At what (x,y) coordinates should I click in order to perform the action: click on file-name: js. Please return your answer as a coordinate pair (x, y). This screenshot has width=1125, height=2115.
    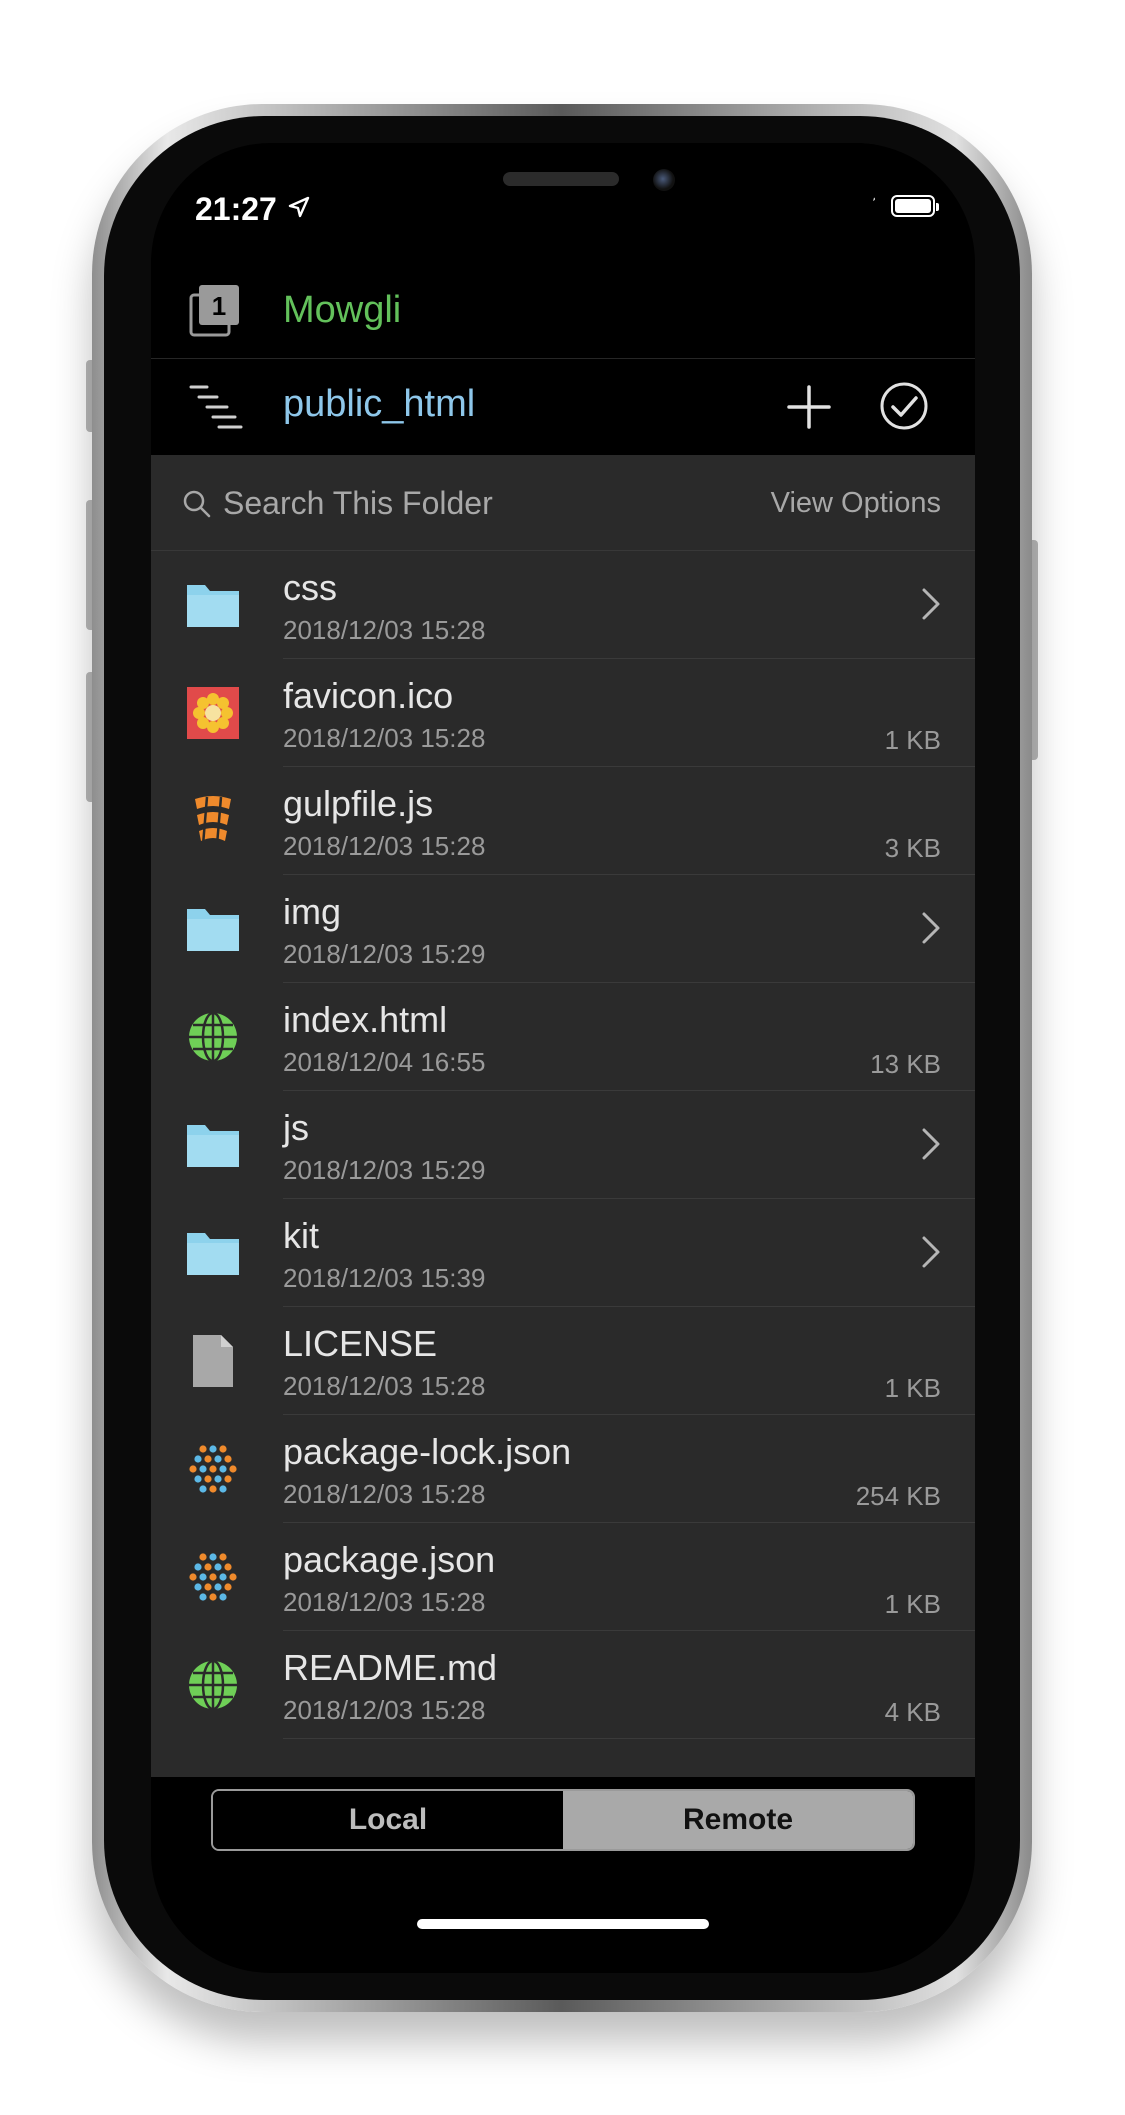
    Looking at the image, I should click on (296, 1127).